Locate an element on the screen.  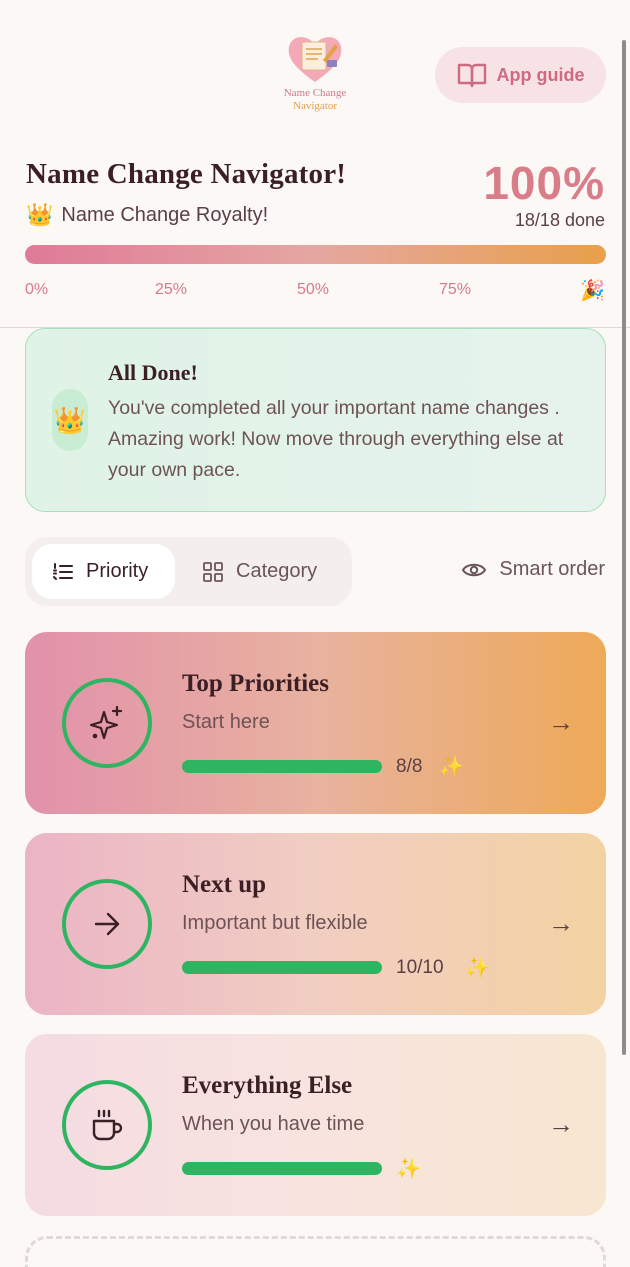
heart-document-logo-icon is located at coordinates (315, 59).